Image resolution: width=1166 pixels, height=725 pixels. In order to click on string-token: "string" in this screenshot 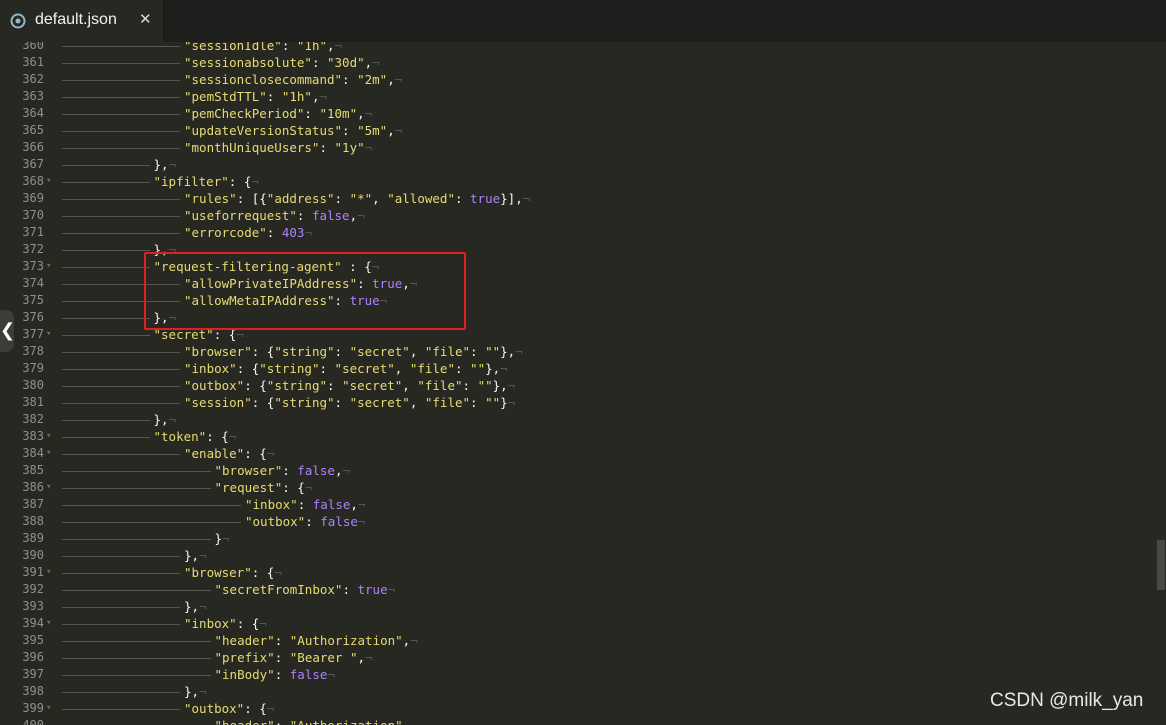, I will do `click(304, 402)`.